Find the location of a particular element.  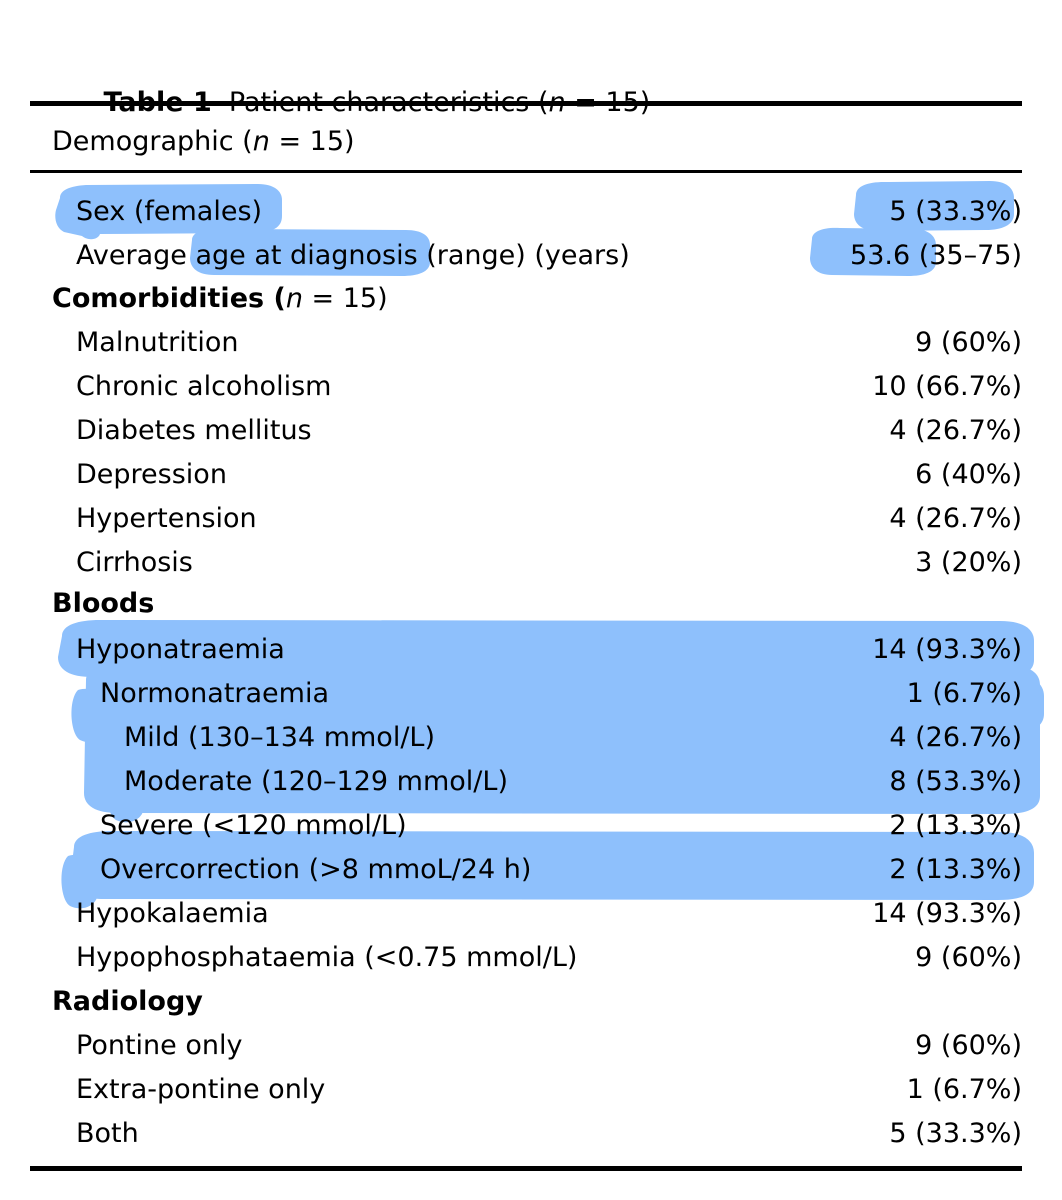

section-header-demographic: Demographic (n = 15) is located at coordinates (203, 142).